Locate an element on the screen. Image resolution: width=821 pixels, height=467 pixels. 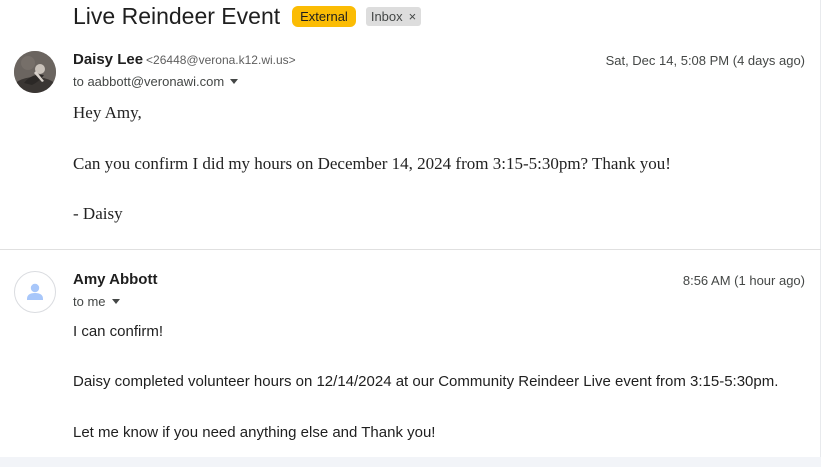
sender-email: <26448@verona.k12.wi.us> is located at coordinates (221, 60).